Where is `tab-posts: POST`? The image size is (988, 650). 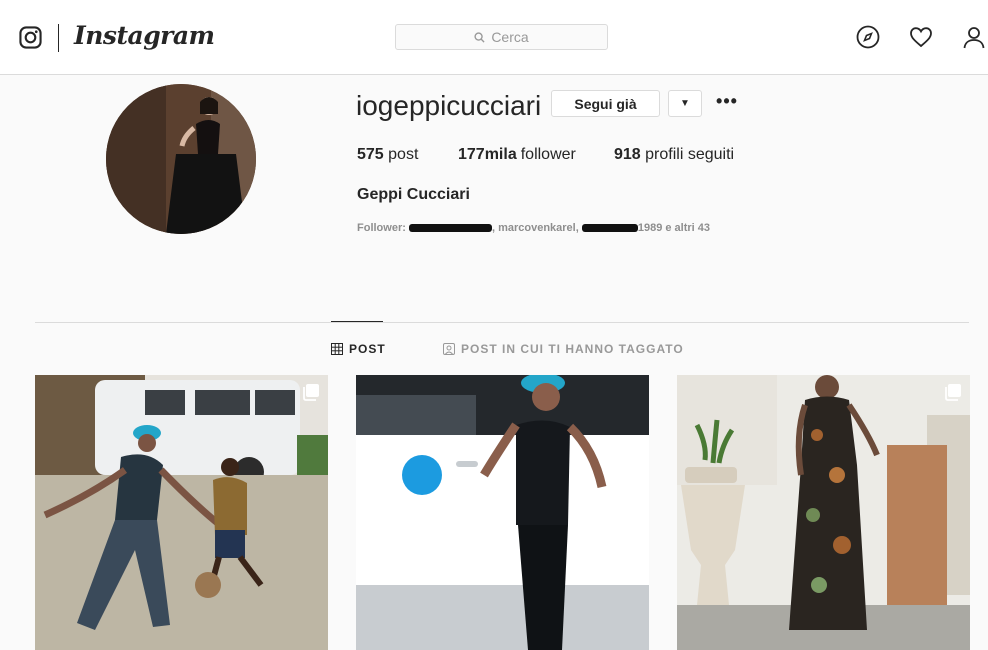 tab-posts: POST is located at coordinates (358, 349).